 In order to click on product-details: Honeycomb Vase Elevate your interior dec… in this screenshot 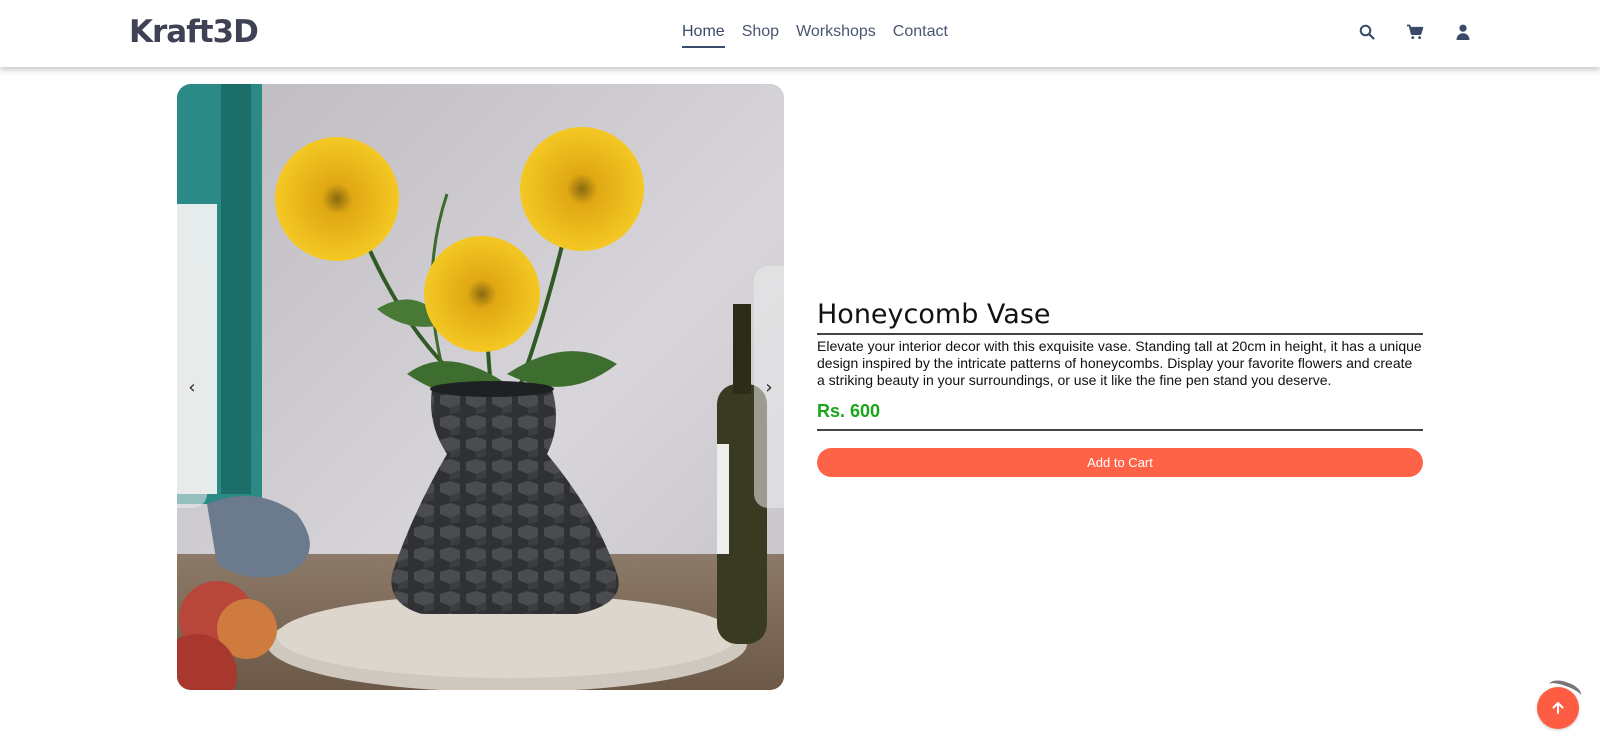, I will do `click(1120, 387)`.